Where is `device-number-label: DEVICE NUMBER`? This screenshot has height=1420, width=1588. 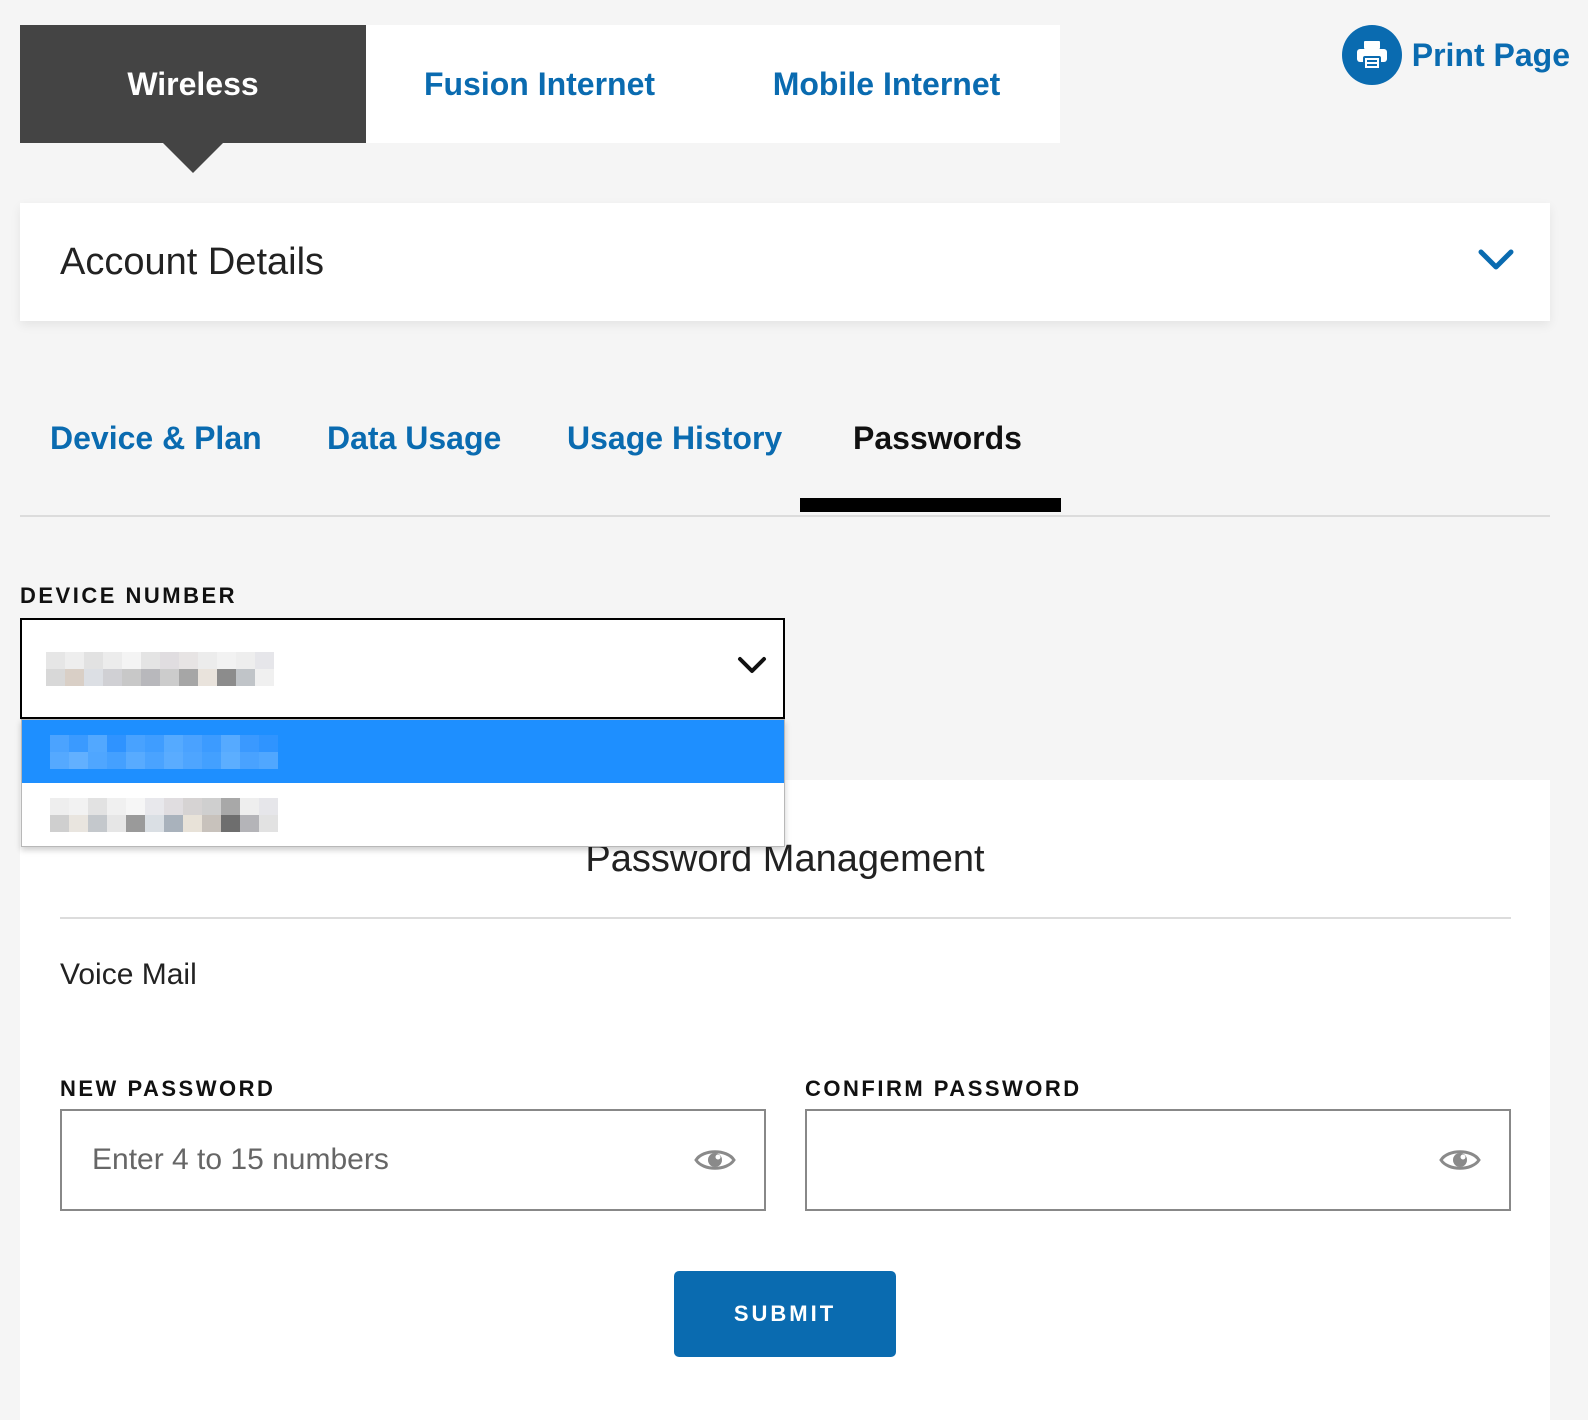 device-number-label: DEVICE NUMBER is located at coordinates (129, 595).